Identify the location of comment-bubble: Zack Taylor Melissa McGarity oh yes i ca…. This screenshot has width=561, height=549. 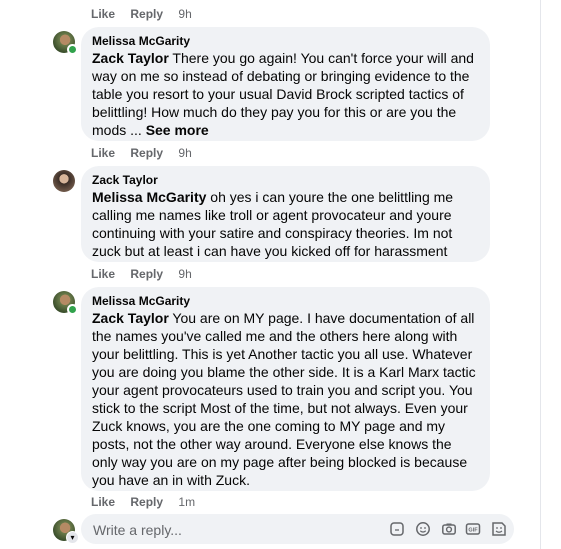
(285, 214).